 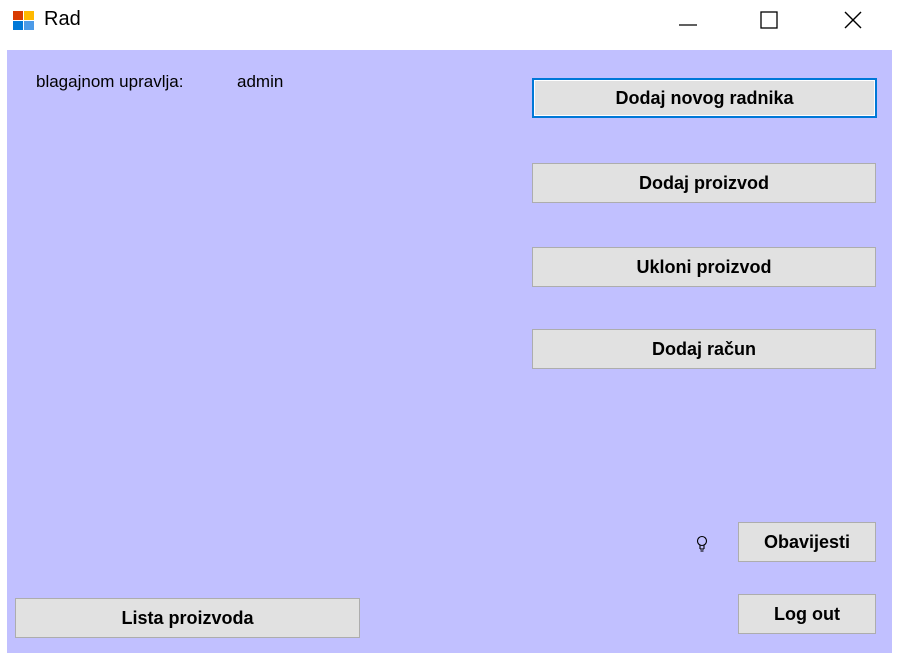 I want to click on maximize-icon, so click(x=769, y=20).